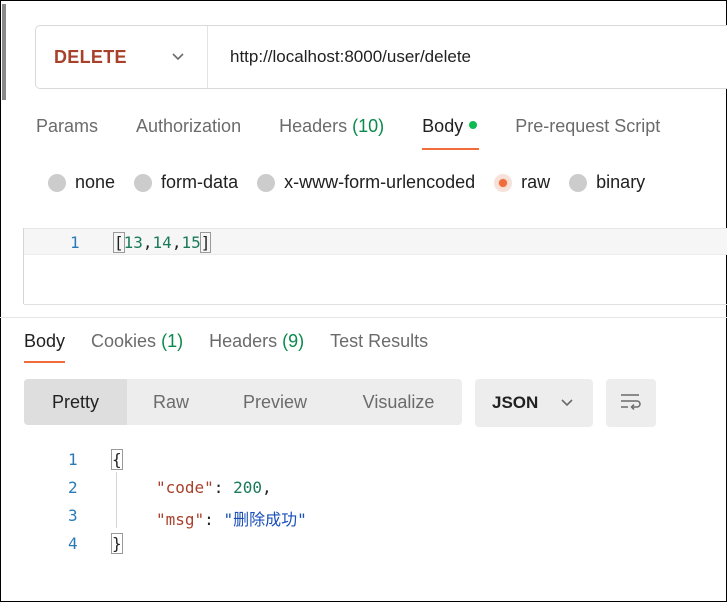  I want to click on tab-response-headers: Headers (9), so click(256, 341).